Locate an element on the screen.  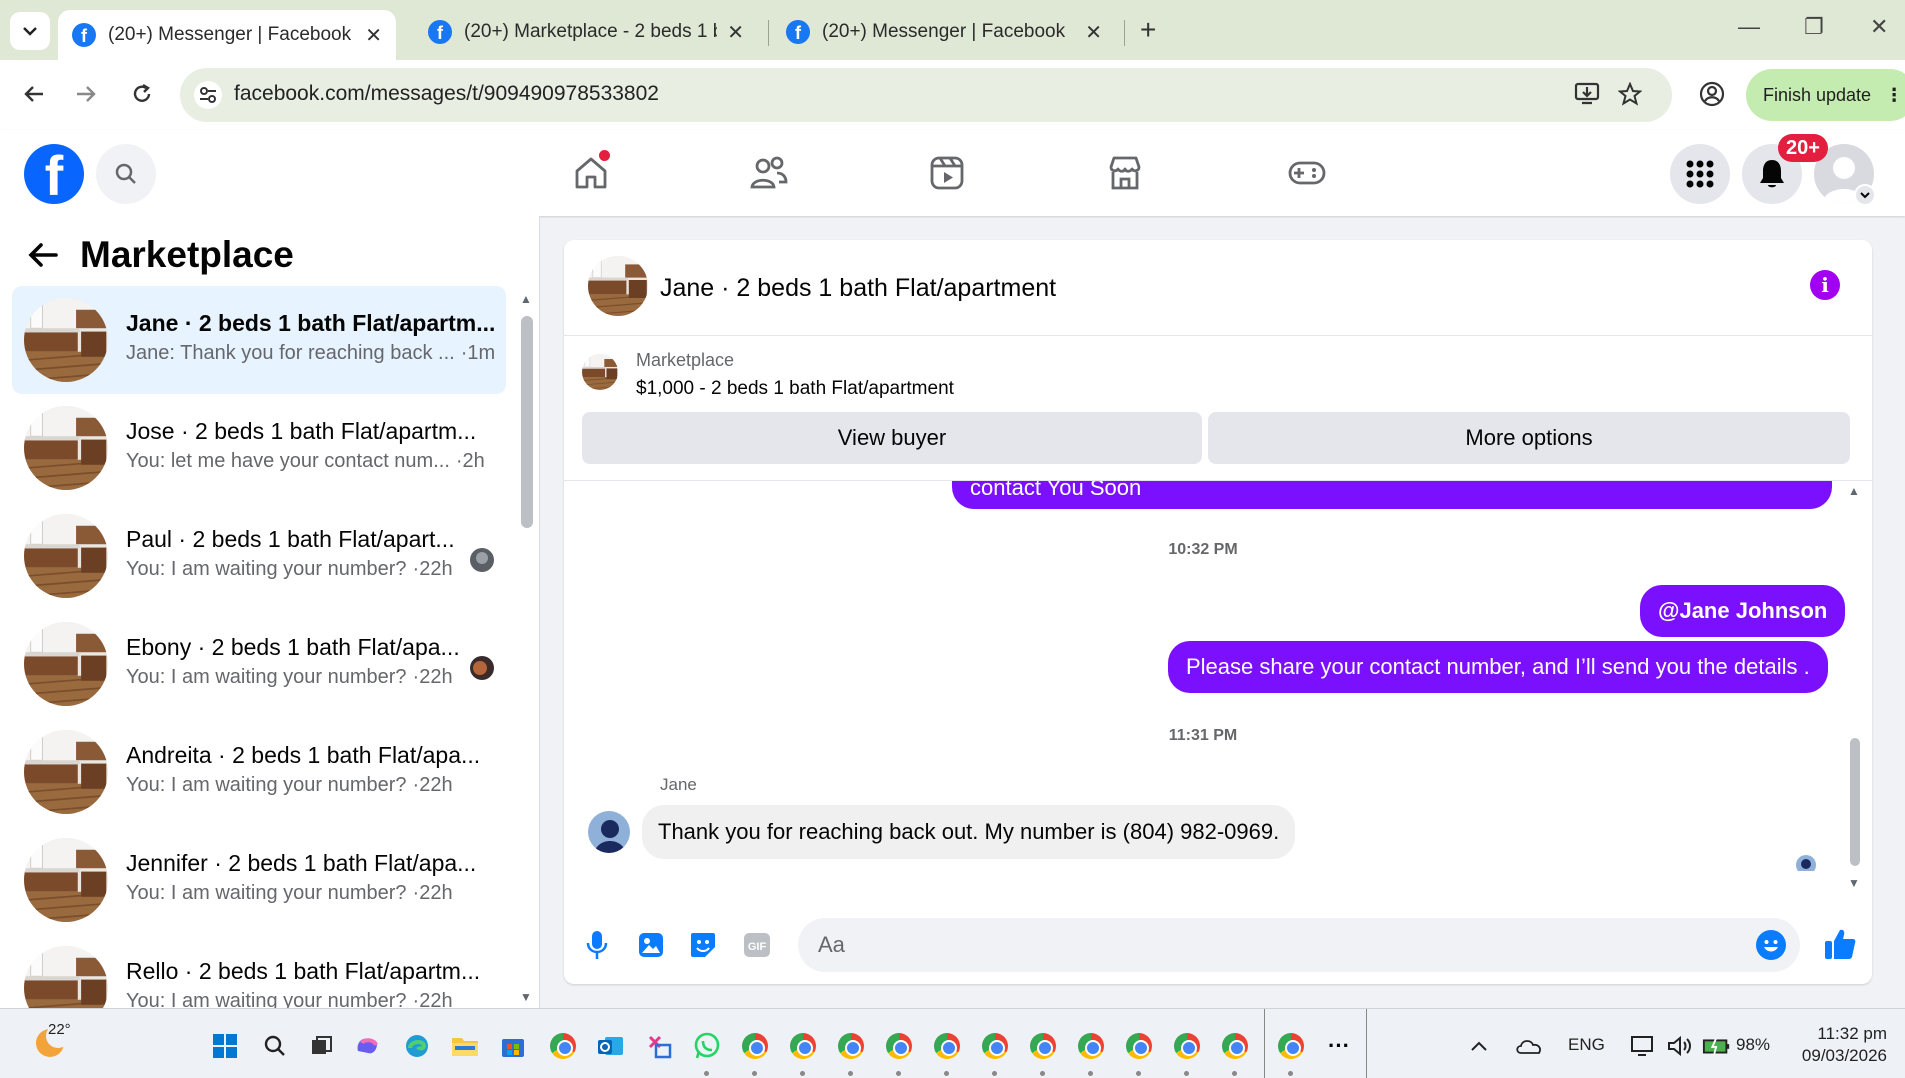
bookmark-star-icon is located at coordinates (1630, 94).